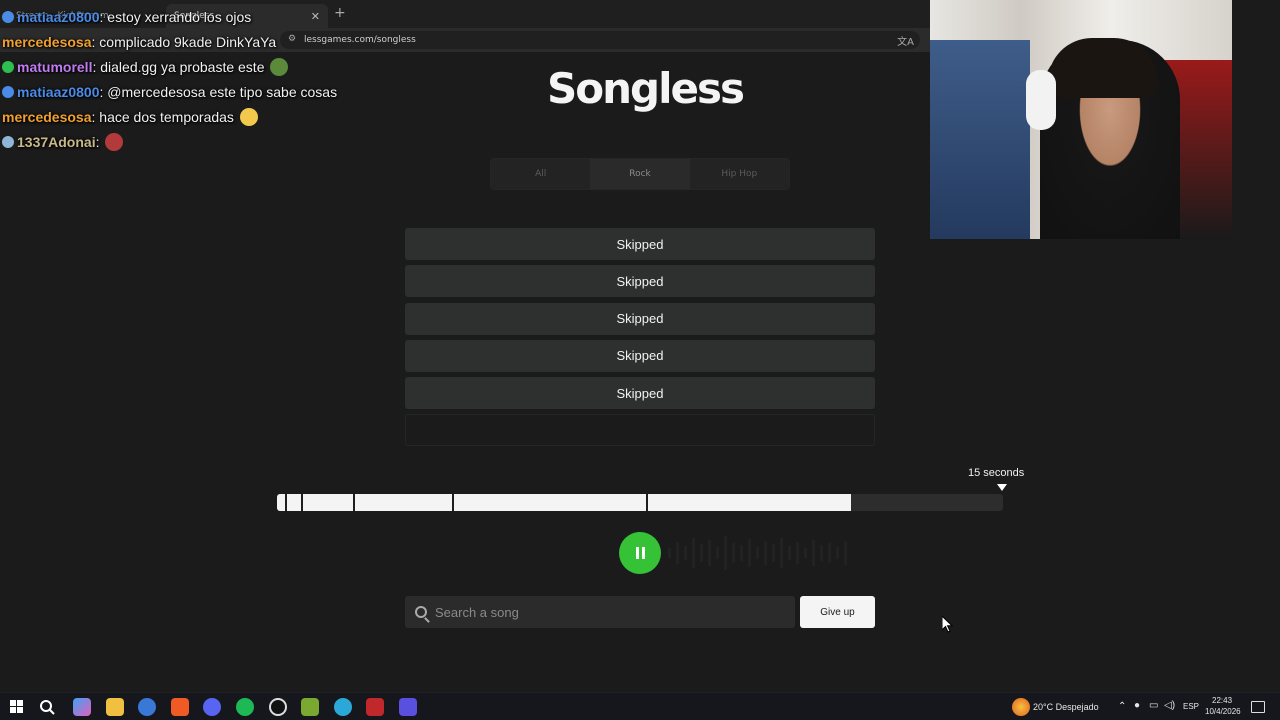  What do you see at coordinates (1191, 706) in the screenshot?
I see `language-indicator: ESP` at bounding box center [1191, 706].